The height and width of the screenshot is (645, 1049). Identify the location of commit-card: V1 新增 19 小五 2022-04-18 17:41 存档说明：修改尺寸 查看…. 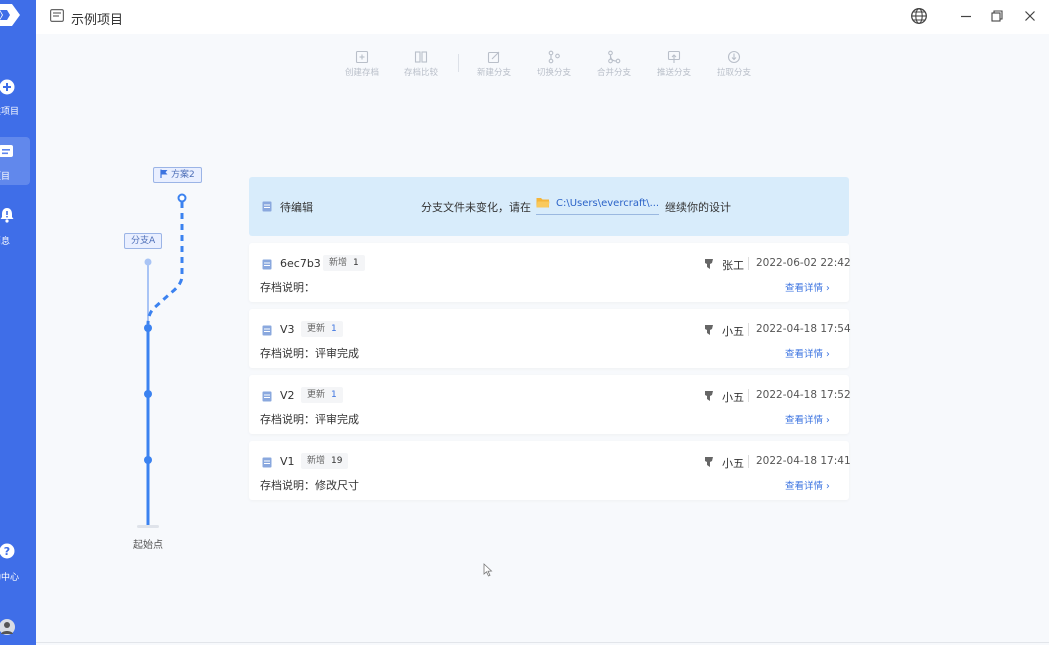
(550, 470).